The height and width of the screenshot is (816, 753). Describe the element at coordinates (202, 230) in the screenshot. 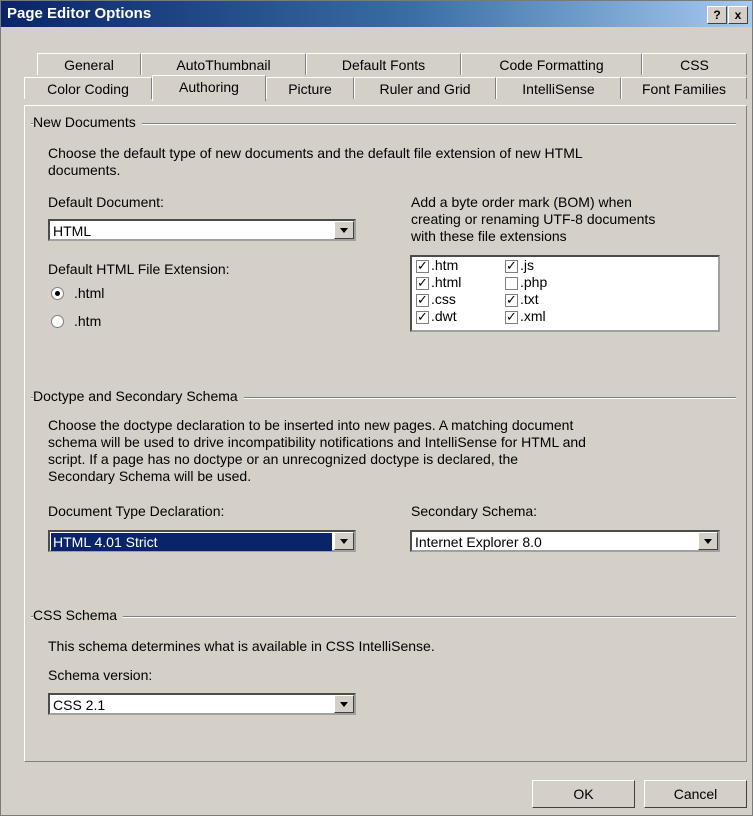

I see `default-document-select: HTML` at that location.